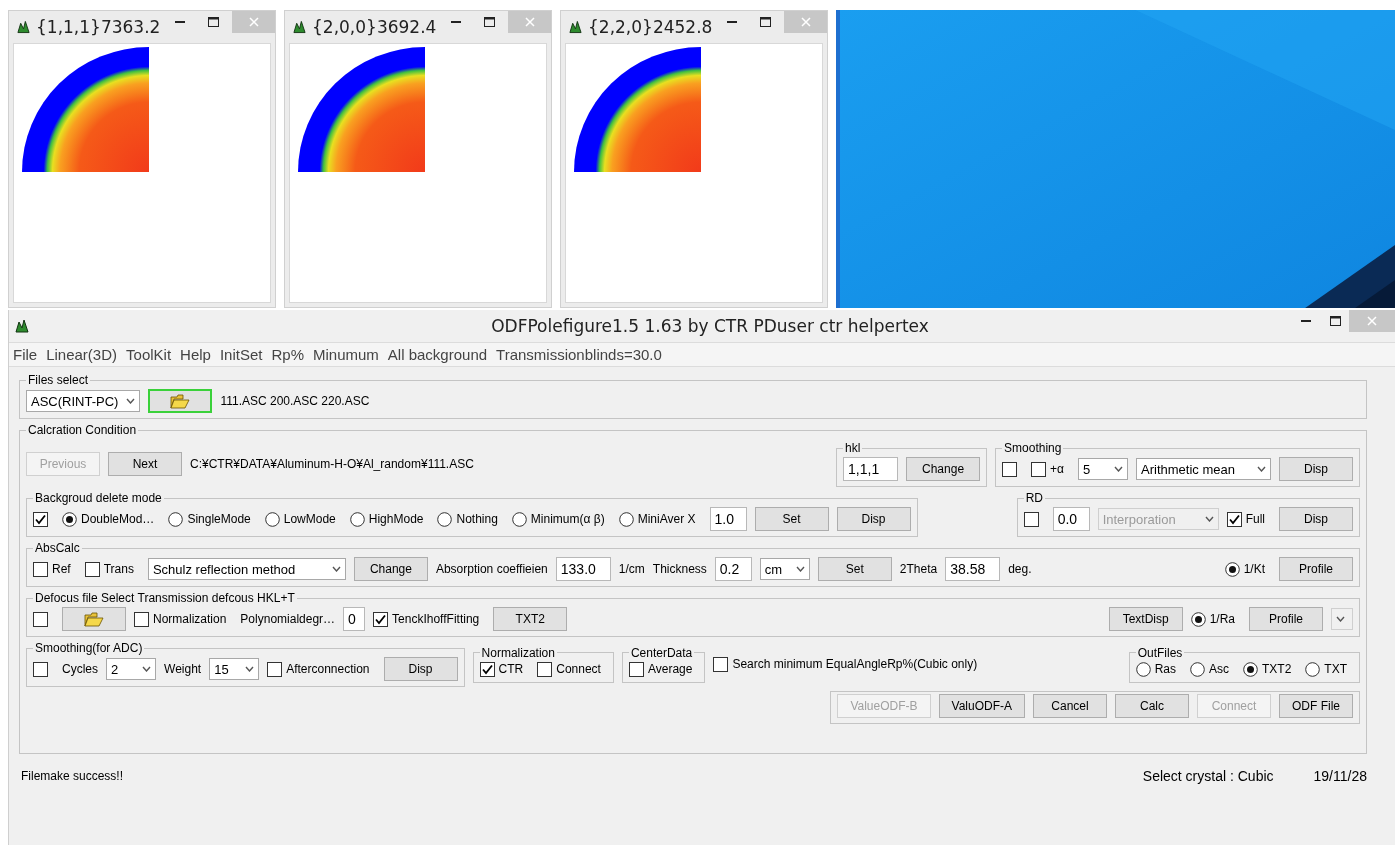  I want to click on radio-button: LowMode, so click(303, 519).